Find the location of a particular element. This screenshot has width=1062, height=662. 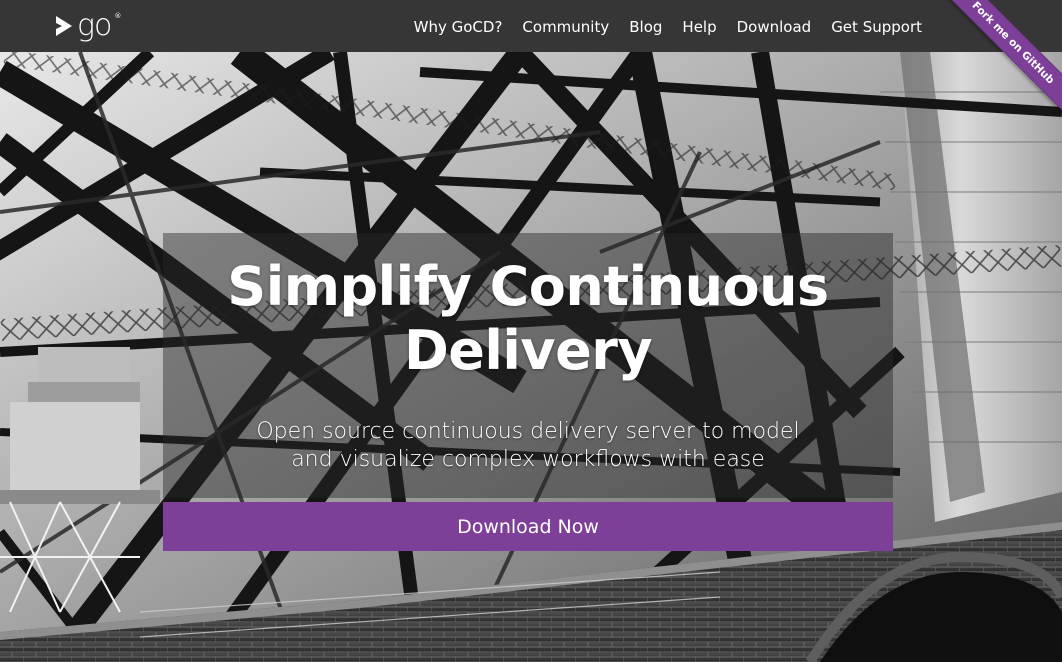

hero-title-line-1: Simplify Continuous is located at coordinates (528, 286).